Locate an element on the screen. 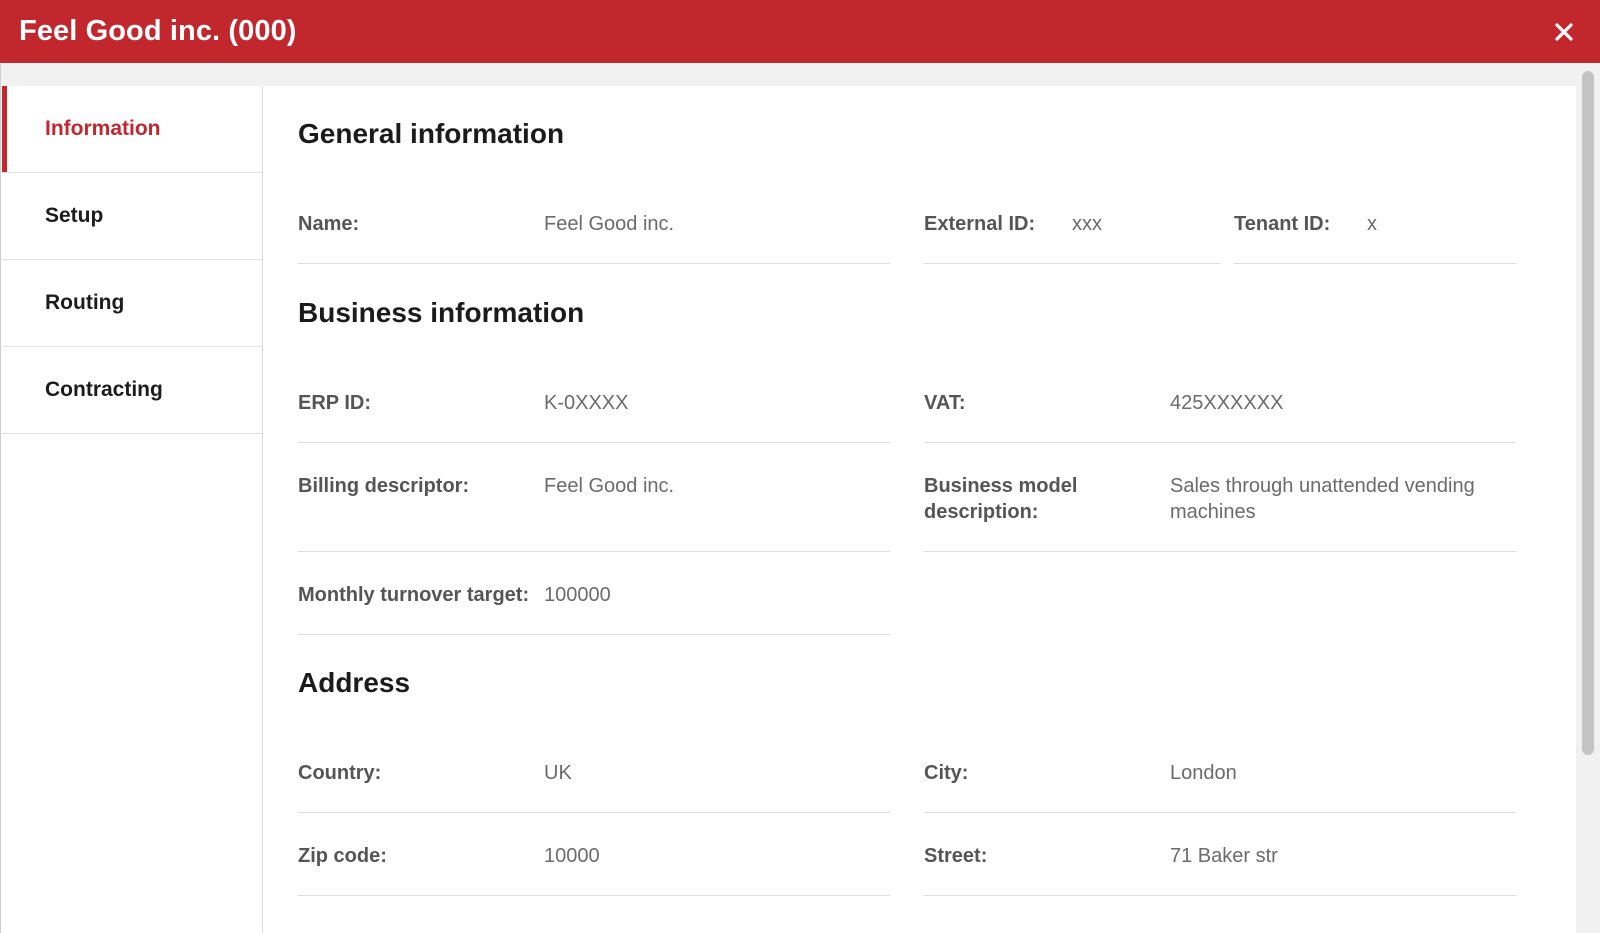  street-label: Street: is located at coordinates (956, 856).